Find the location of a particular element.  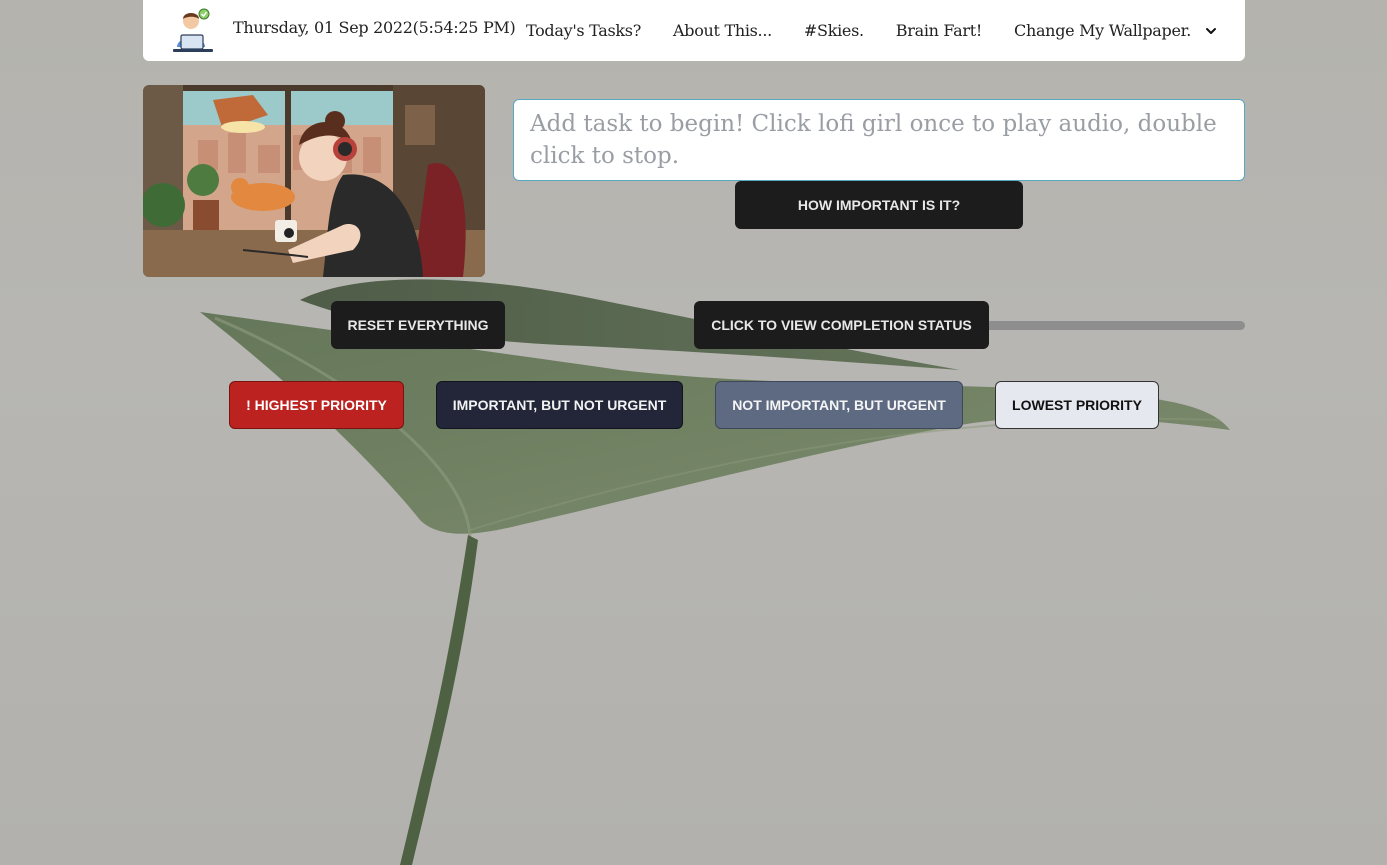

important-not-urgent-button: Important, but not urgent is located at coordinates (559, 405).